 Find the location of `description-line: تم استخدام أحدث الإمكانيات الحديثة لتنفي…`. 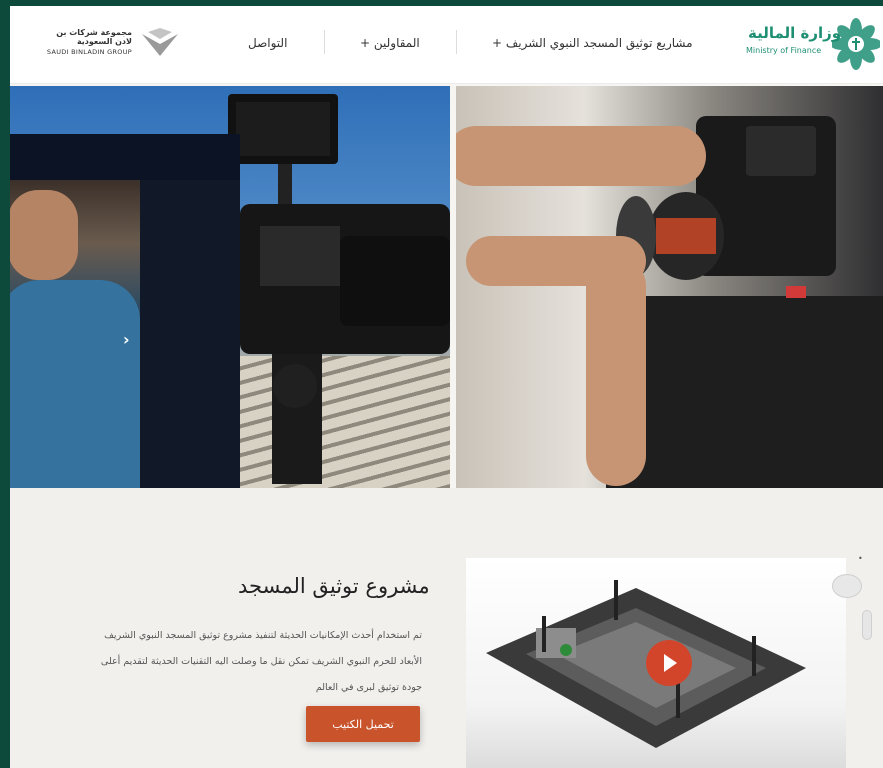

description-line: تم استخدام أحدث الإمكانيات الحديثة لتنفي… is located at coordinates (263, 635).